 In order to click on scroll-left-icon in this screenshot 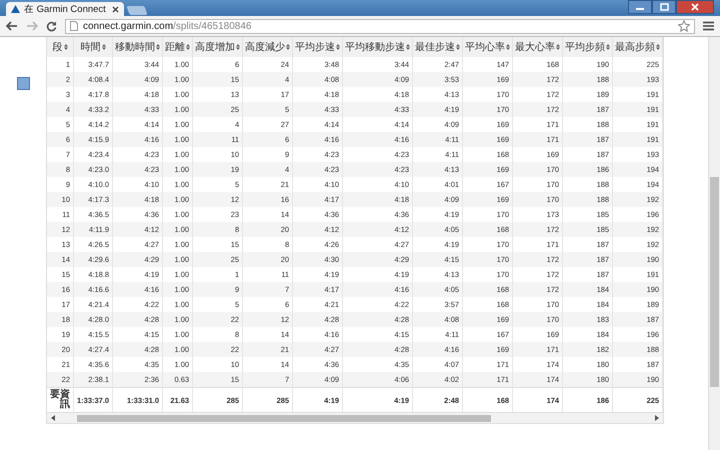, I will do `click(53, 418)`.